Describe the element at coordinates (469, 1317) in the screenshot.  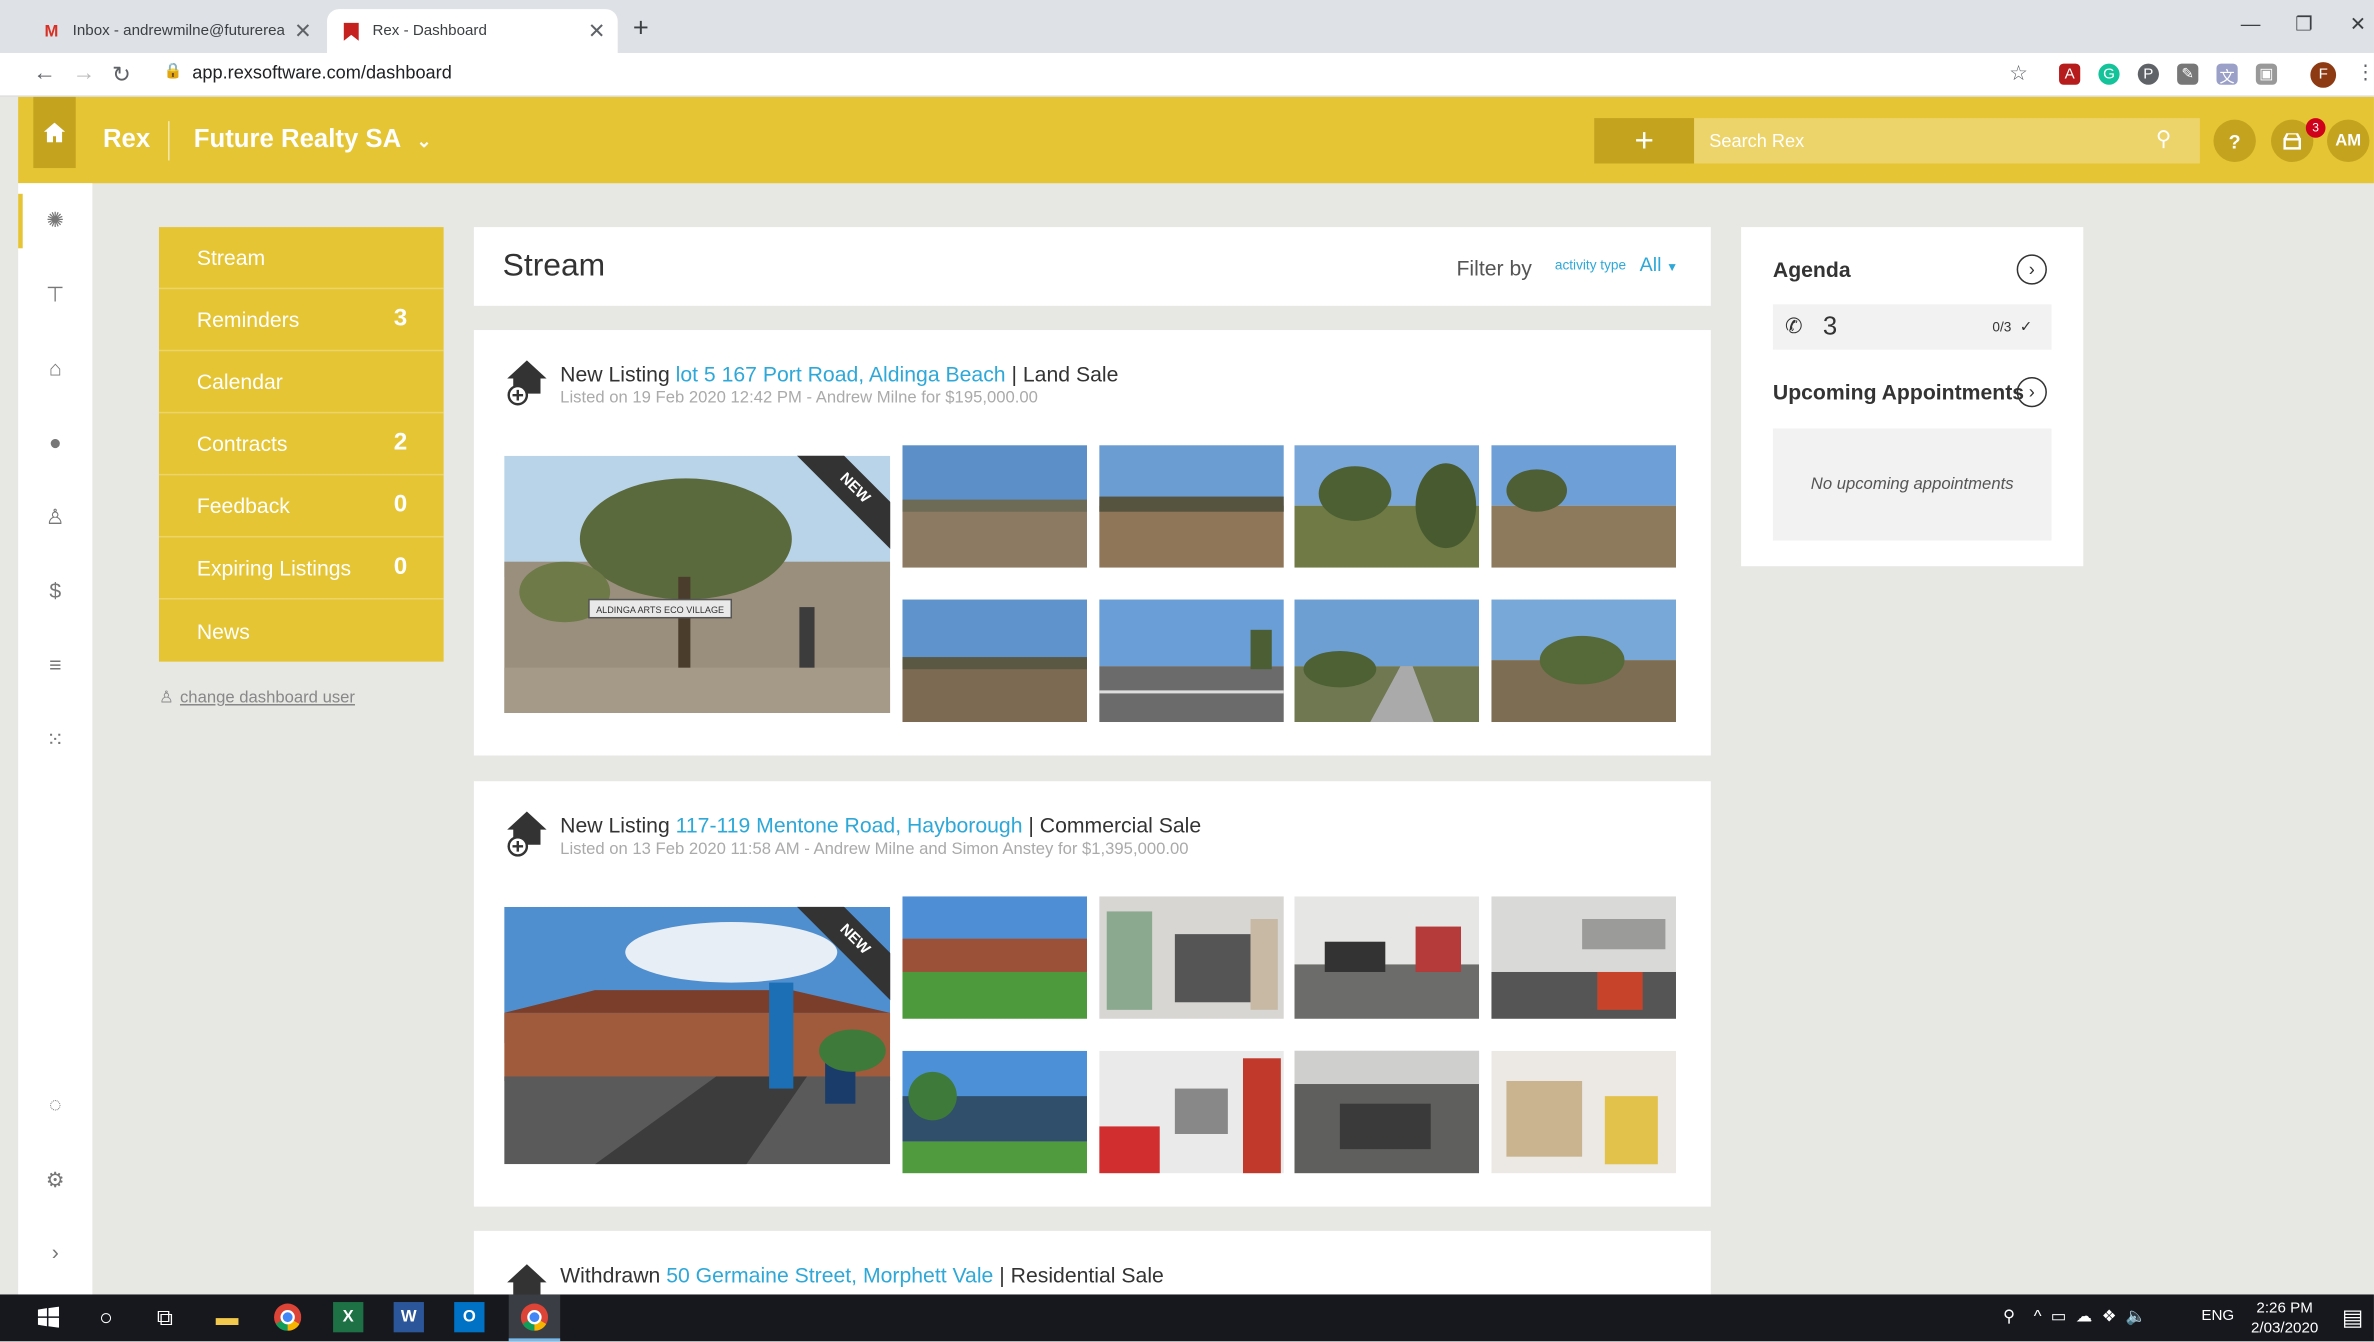
I see `outlook-icon: O` at that location.